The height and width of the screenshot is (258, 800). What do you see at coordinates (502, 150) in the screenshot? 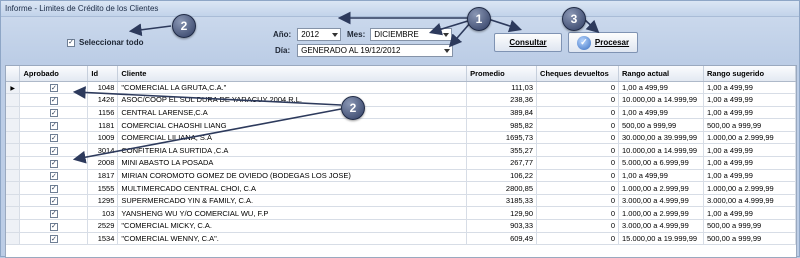
I see `avg-cell: 355,27` at bounding box center [502, 150].